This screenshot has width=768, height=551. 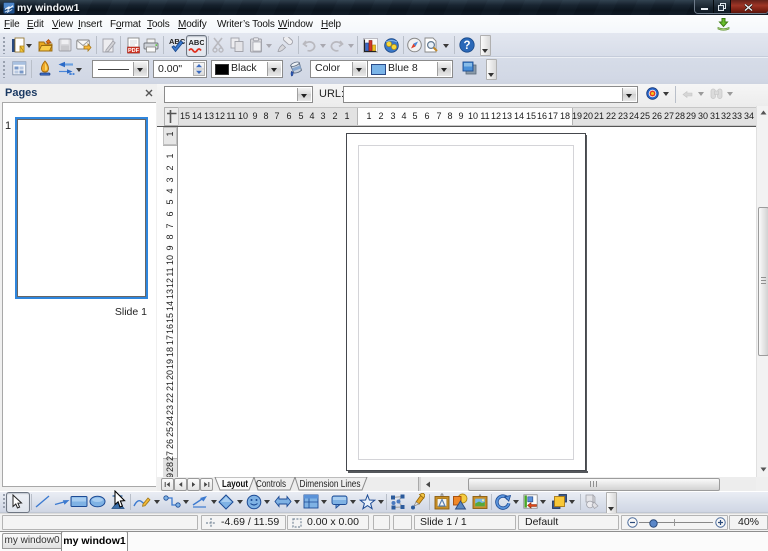 What do you see at coordinates (330, 484) in the screenshot?
I see `svg-text: Dimension Lines` at bounding box center [330, 484].